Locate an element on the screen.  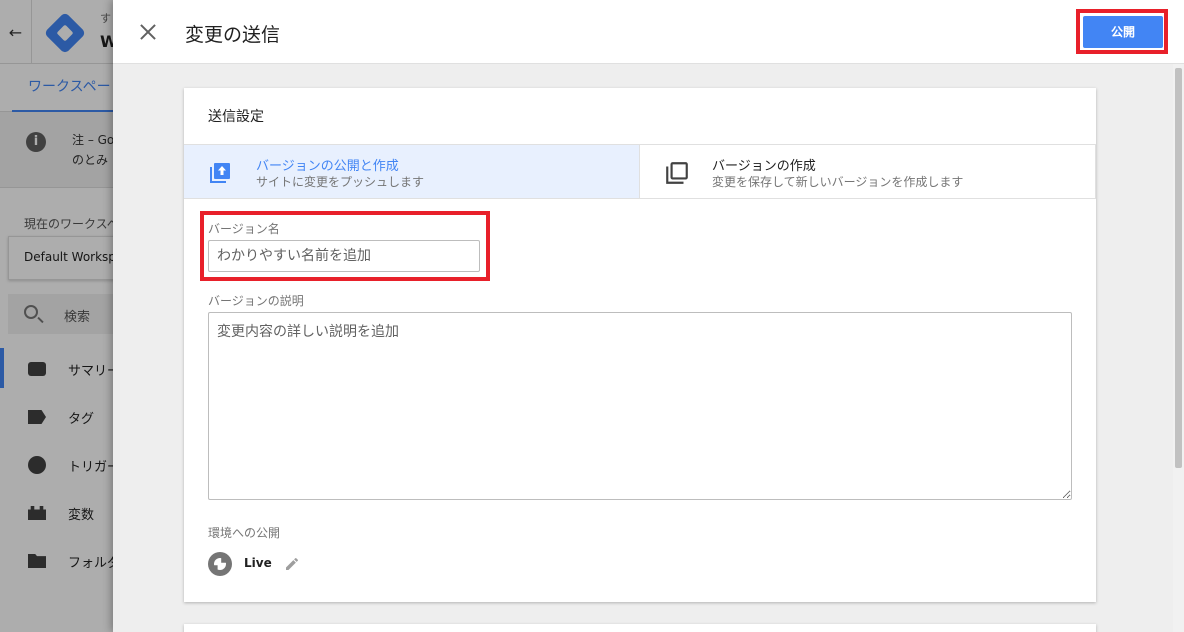
close-icon is located at coordinates (148, 32).